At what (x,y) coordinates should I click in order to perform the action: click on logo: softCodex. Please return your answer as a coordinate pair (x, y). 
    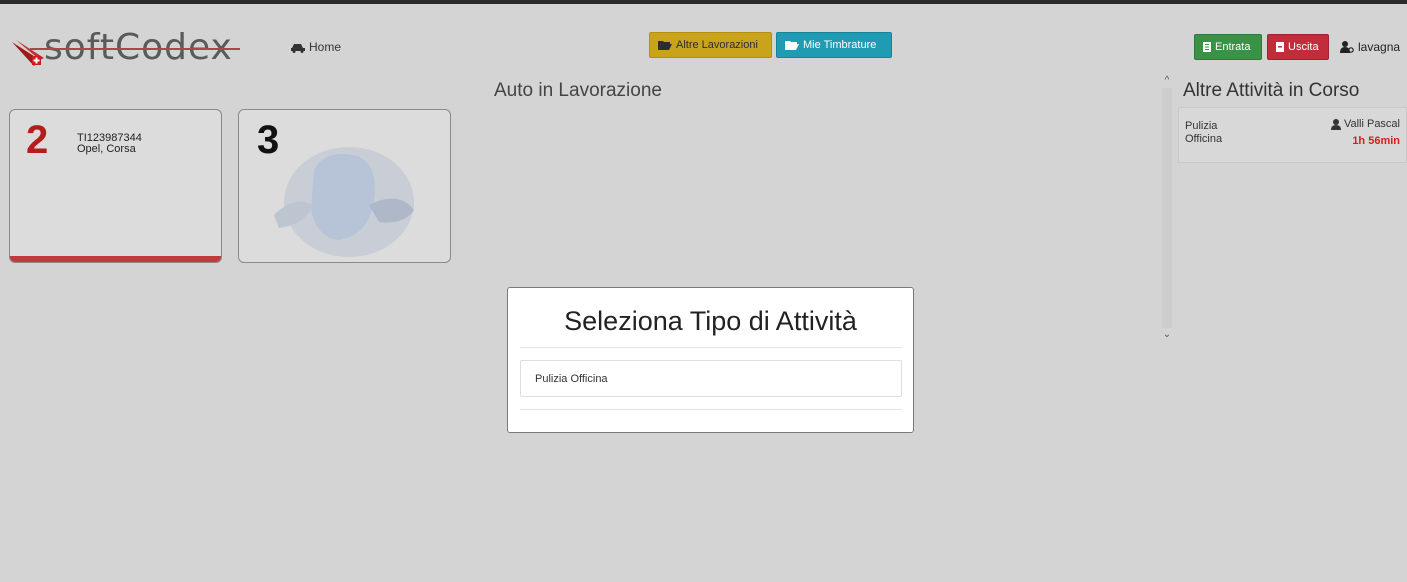
    Looking at the image, I should click on (121, 45).